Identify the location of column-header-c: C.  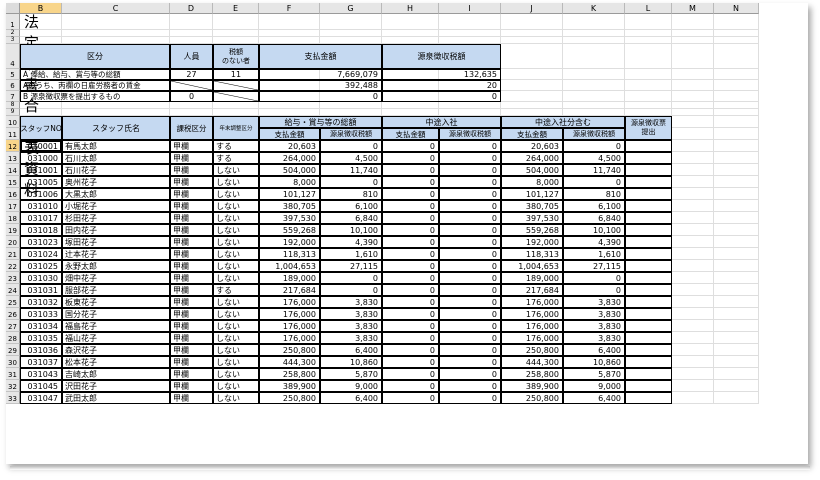
(116, 8).